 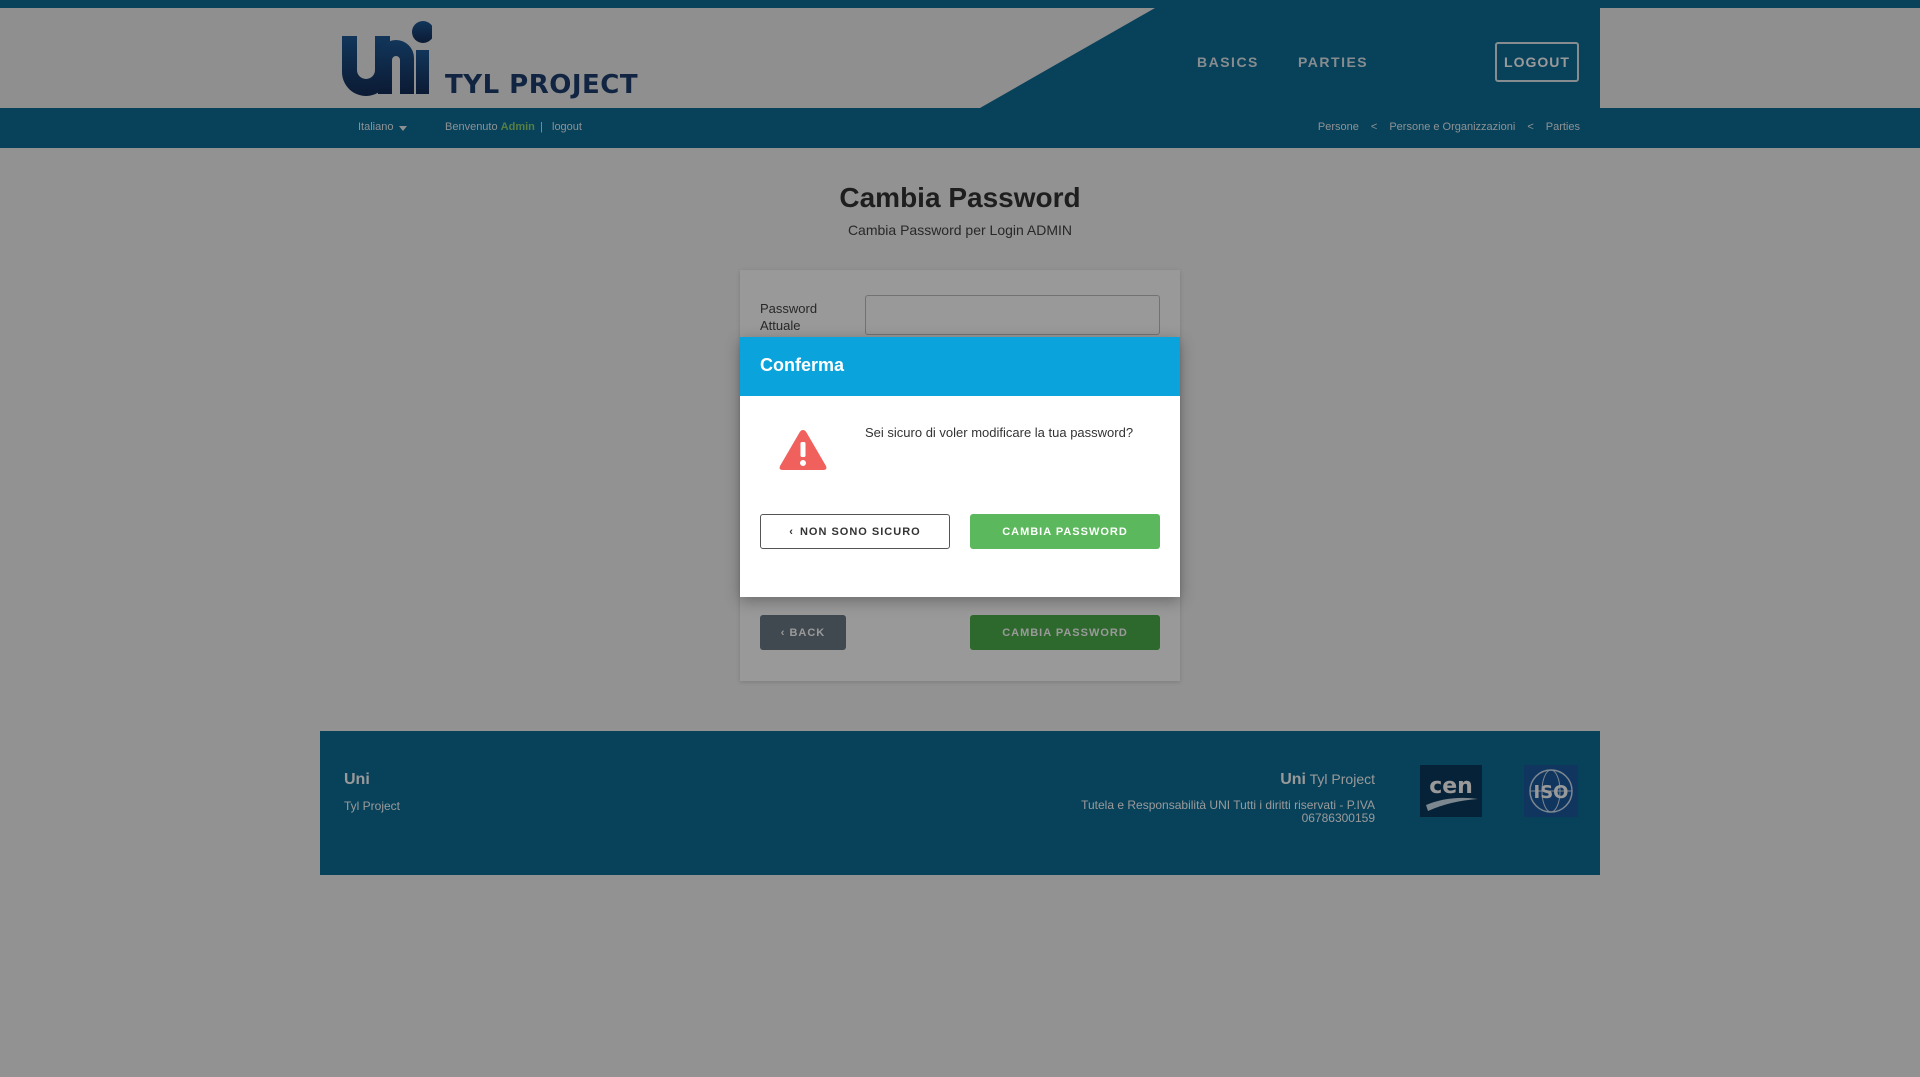 I want to click on chevron-left-icon: ‹, so click(x=791, y=531).